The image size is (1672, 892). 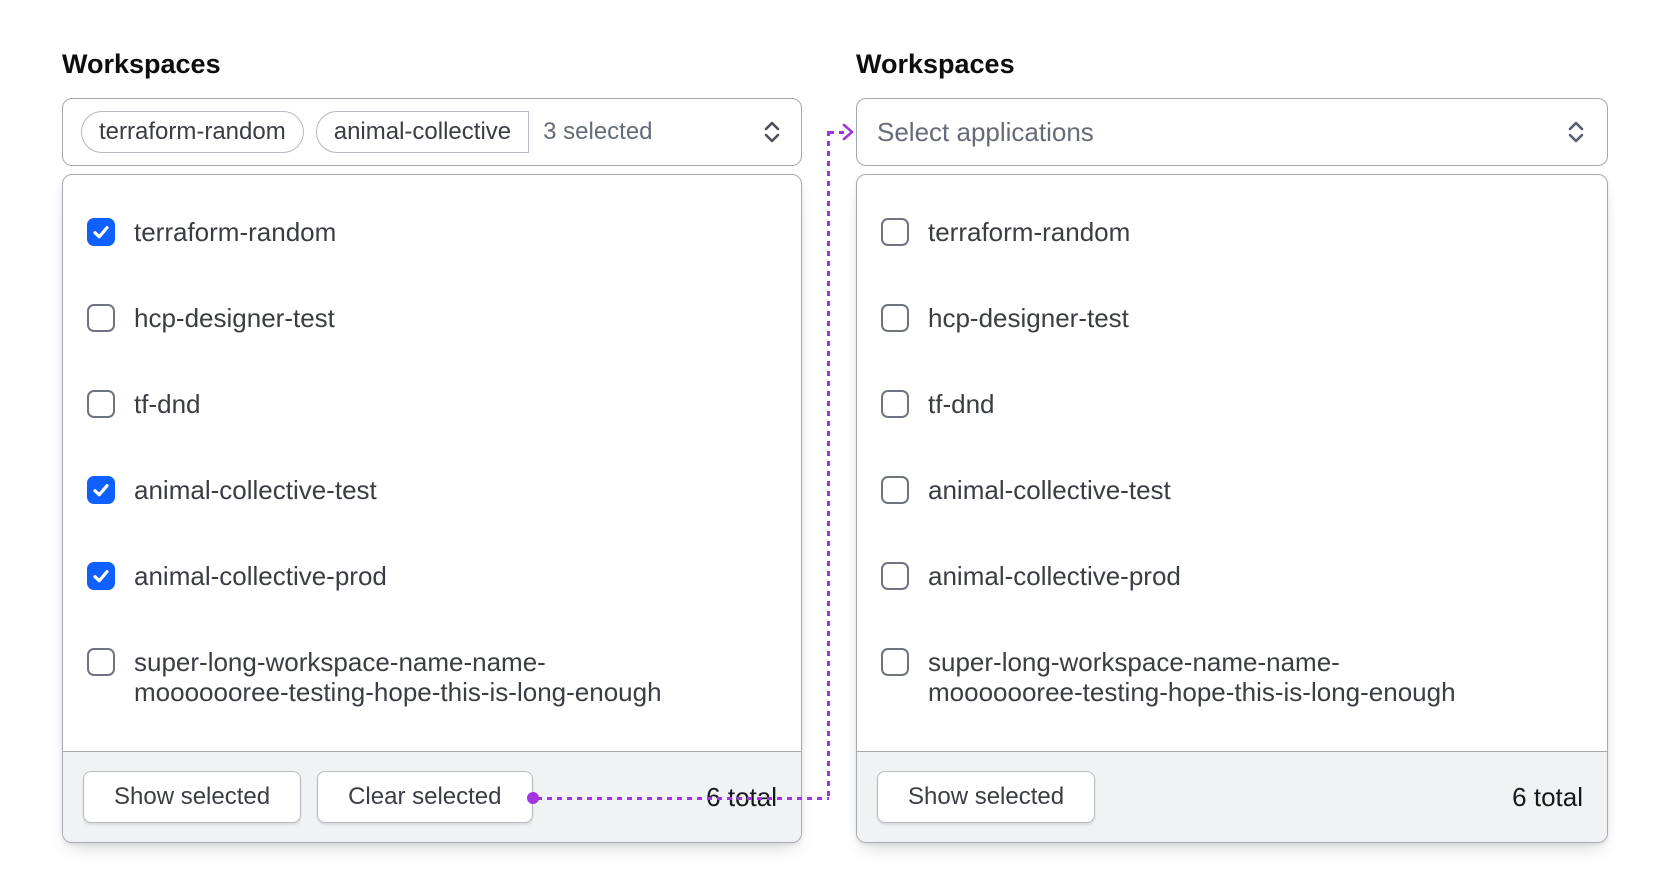 I want to click on connector-dashed-line-vertical, so click(x=828, y=465).